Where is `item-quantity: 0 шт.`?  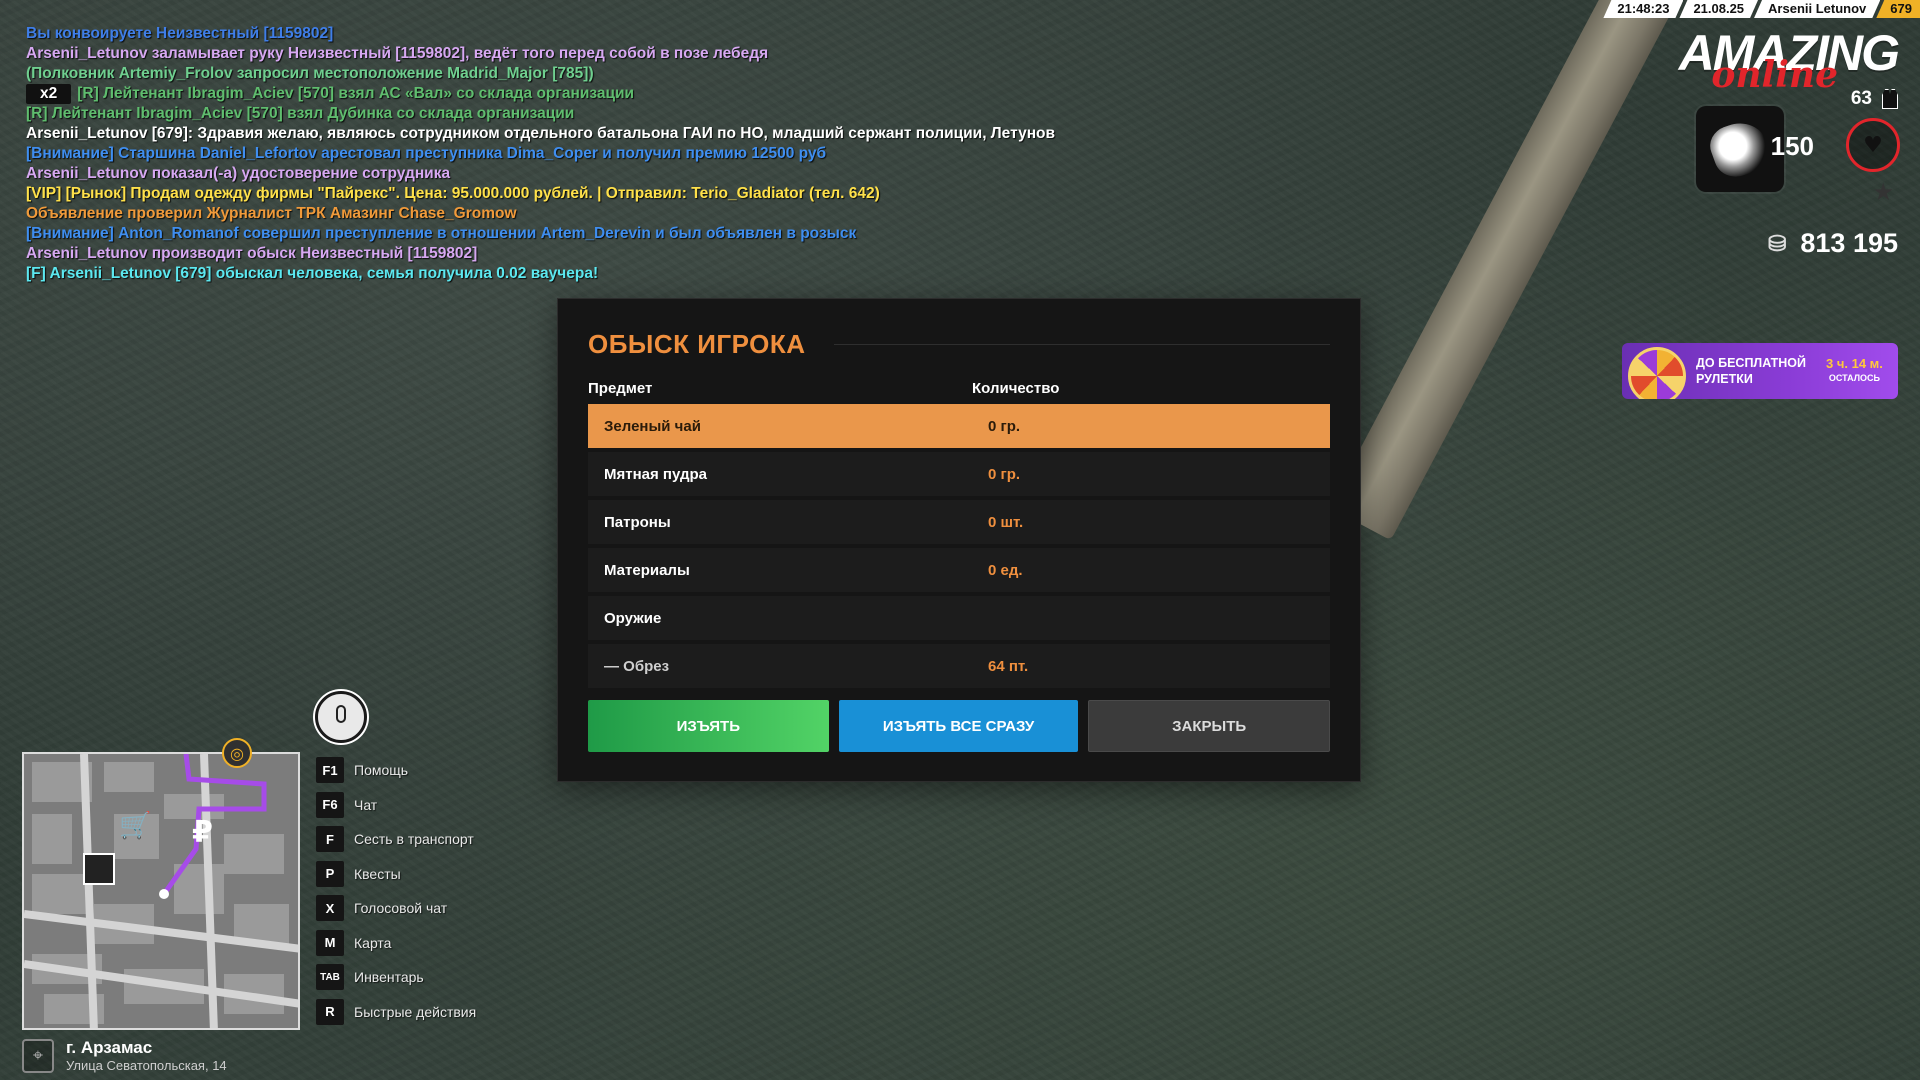
item-quantity: 0 шт. is located at coordinates (1006, 522).